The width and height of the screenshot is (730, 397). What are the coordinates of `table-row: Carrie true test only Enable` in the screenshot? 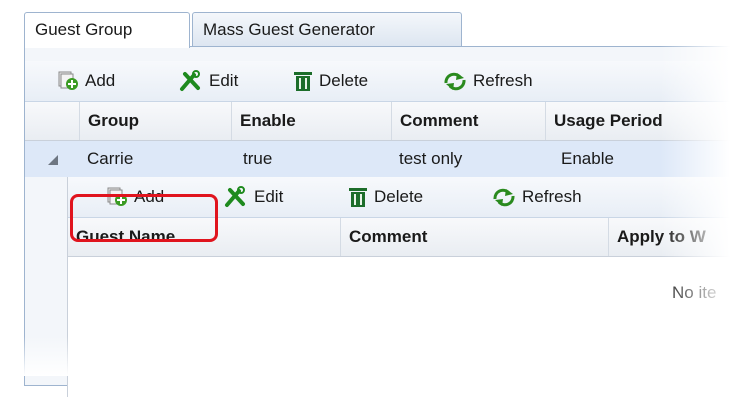 It's located at (377, 159).